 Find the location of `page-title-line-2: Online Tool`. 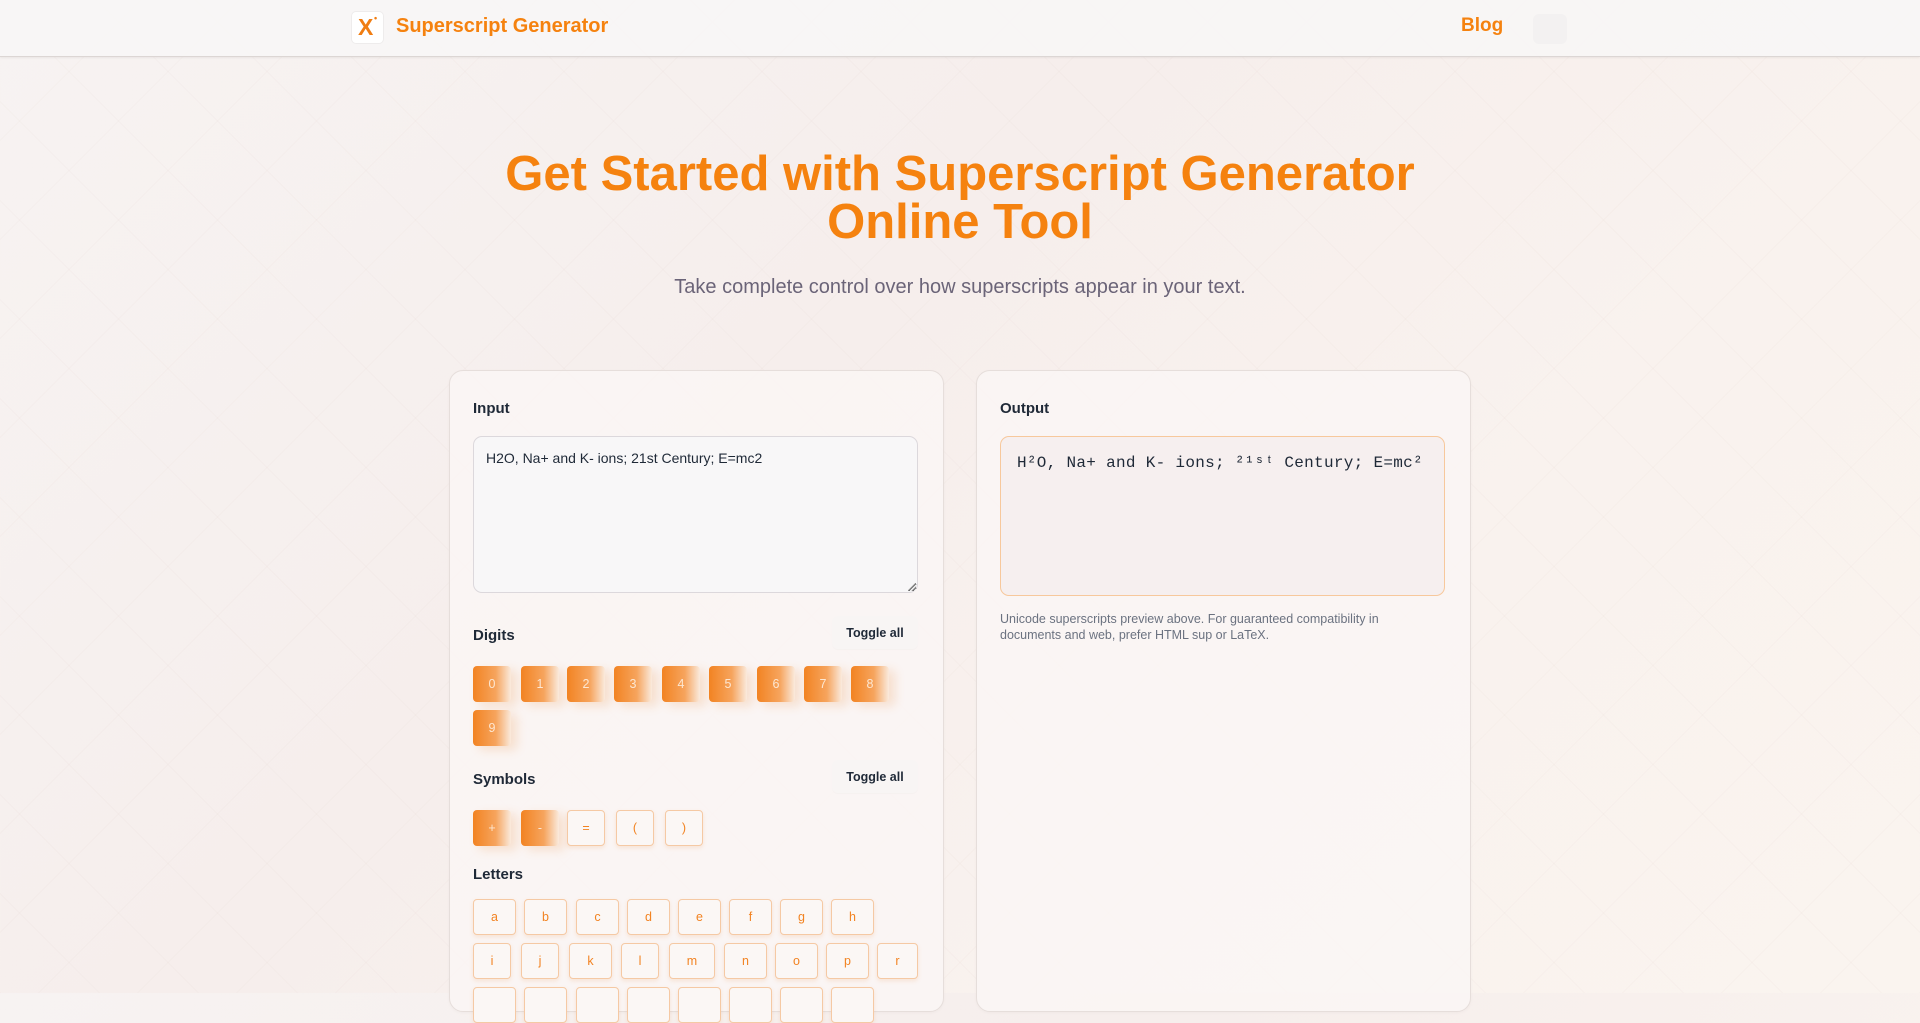

page-title-line-2: Online Tool is located at coordinates (960, 222).